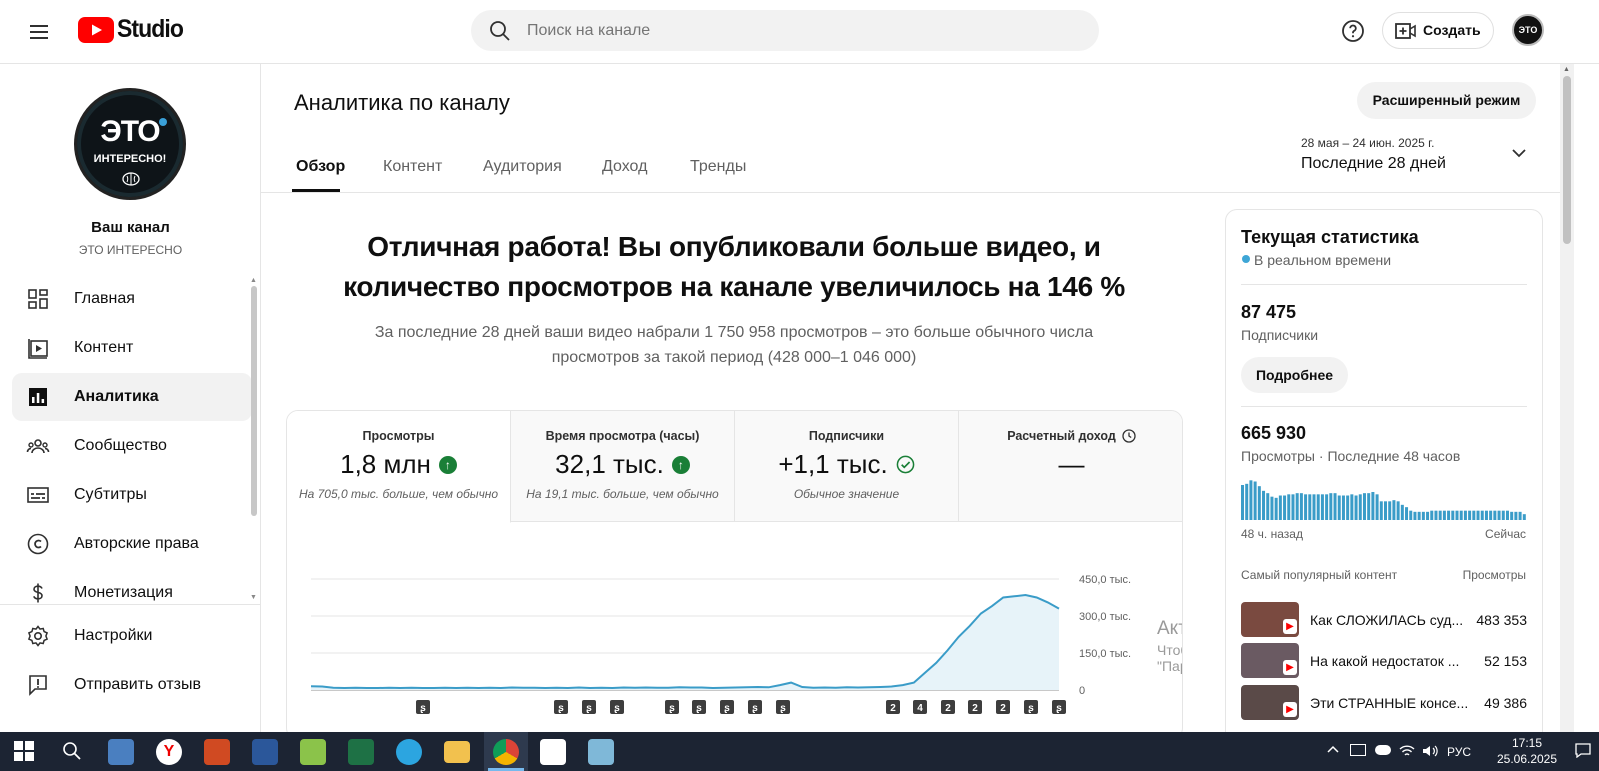  I want to click on tab-content: Контент, so click(412, 167).